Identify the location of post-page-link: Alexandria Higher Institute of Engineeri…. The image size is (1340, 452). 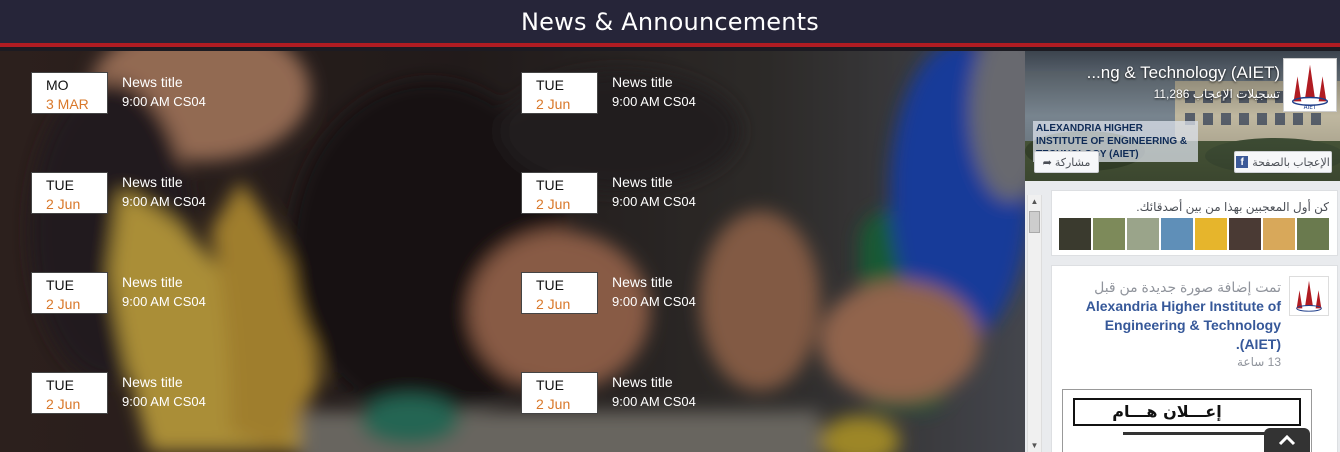
(1171, 325).